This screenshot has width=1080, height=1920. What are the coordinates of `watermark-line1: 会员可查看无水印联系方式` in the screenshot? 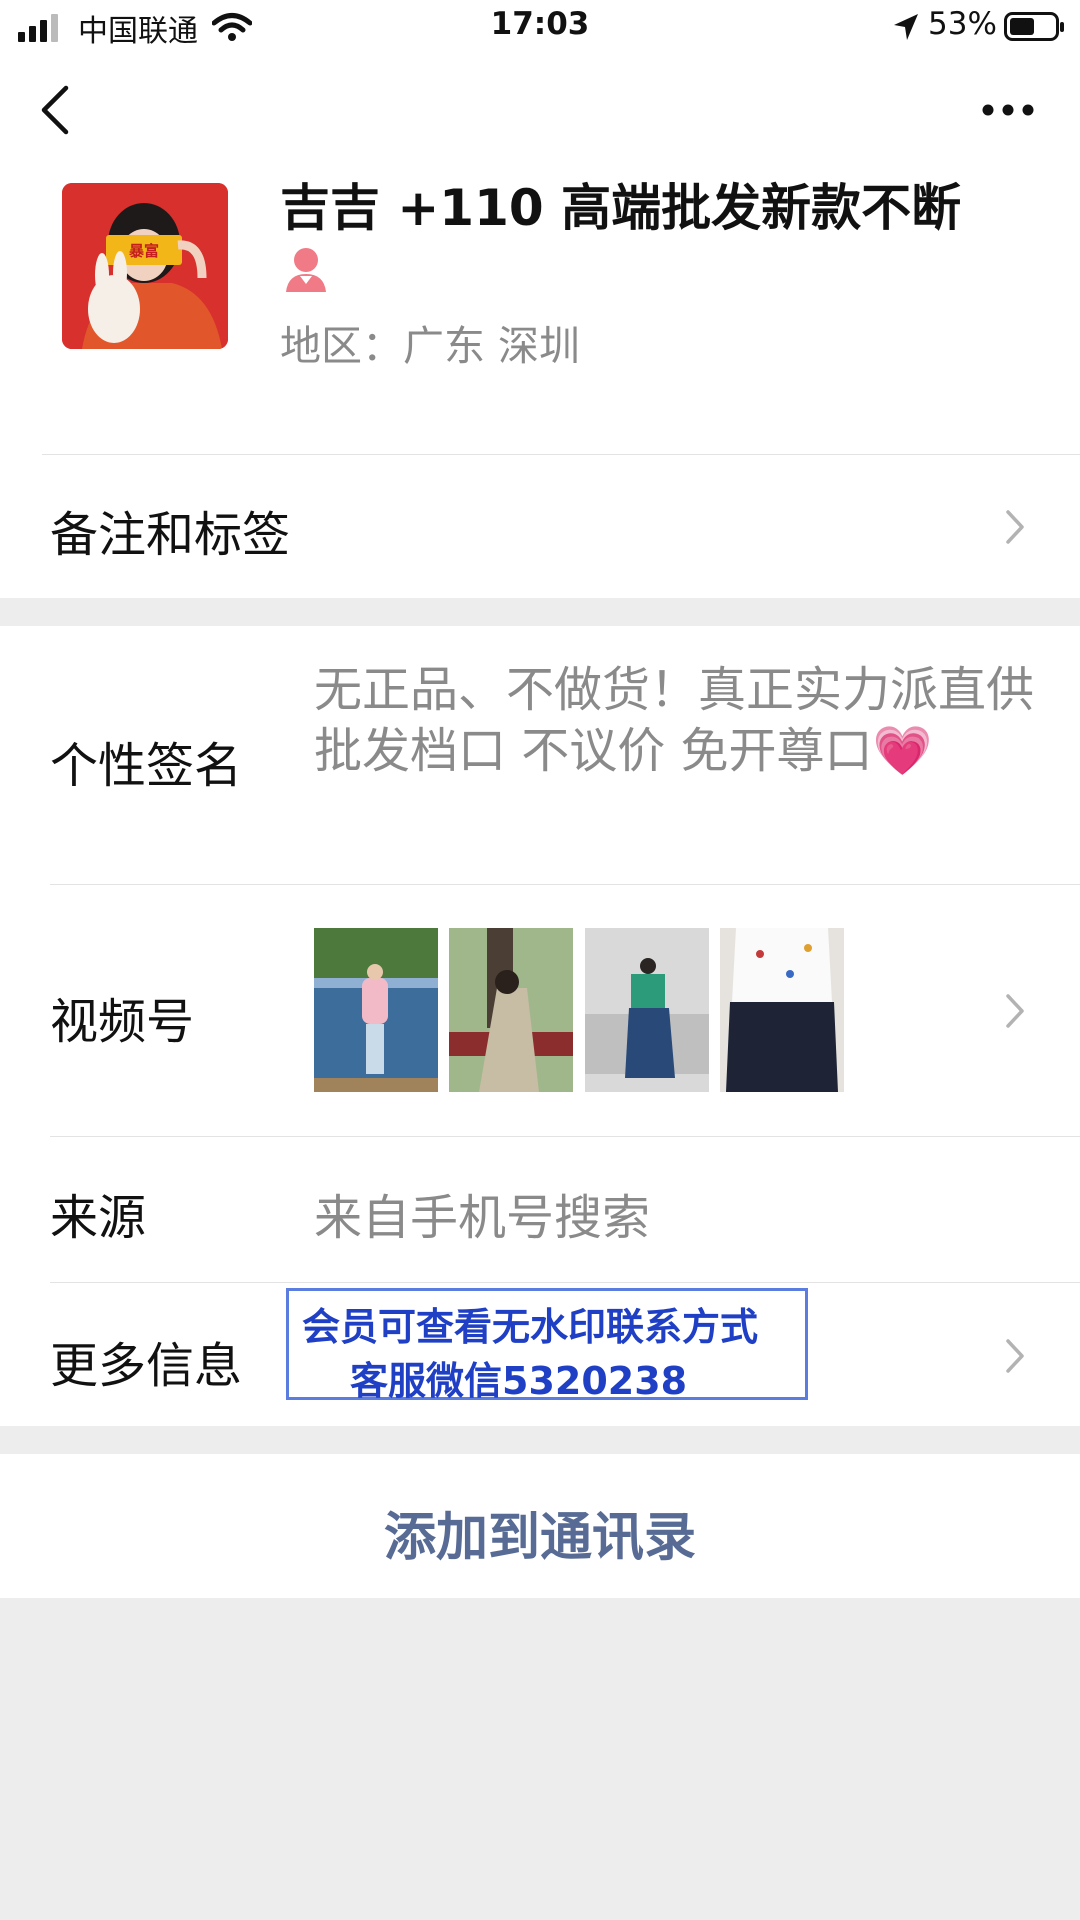 It's located at (530, 1327).